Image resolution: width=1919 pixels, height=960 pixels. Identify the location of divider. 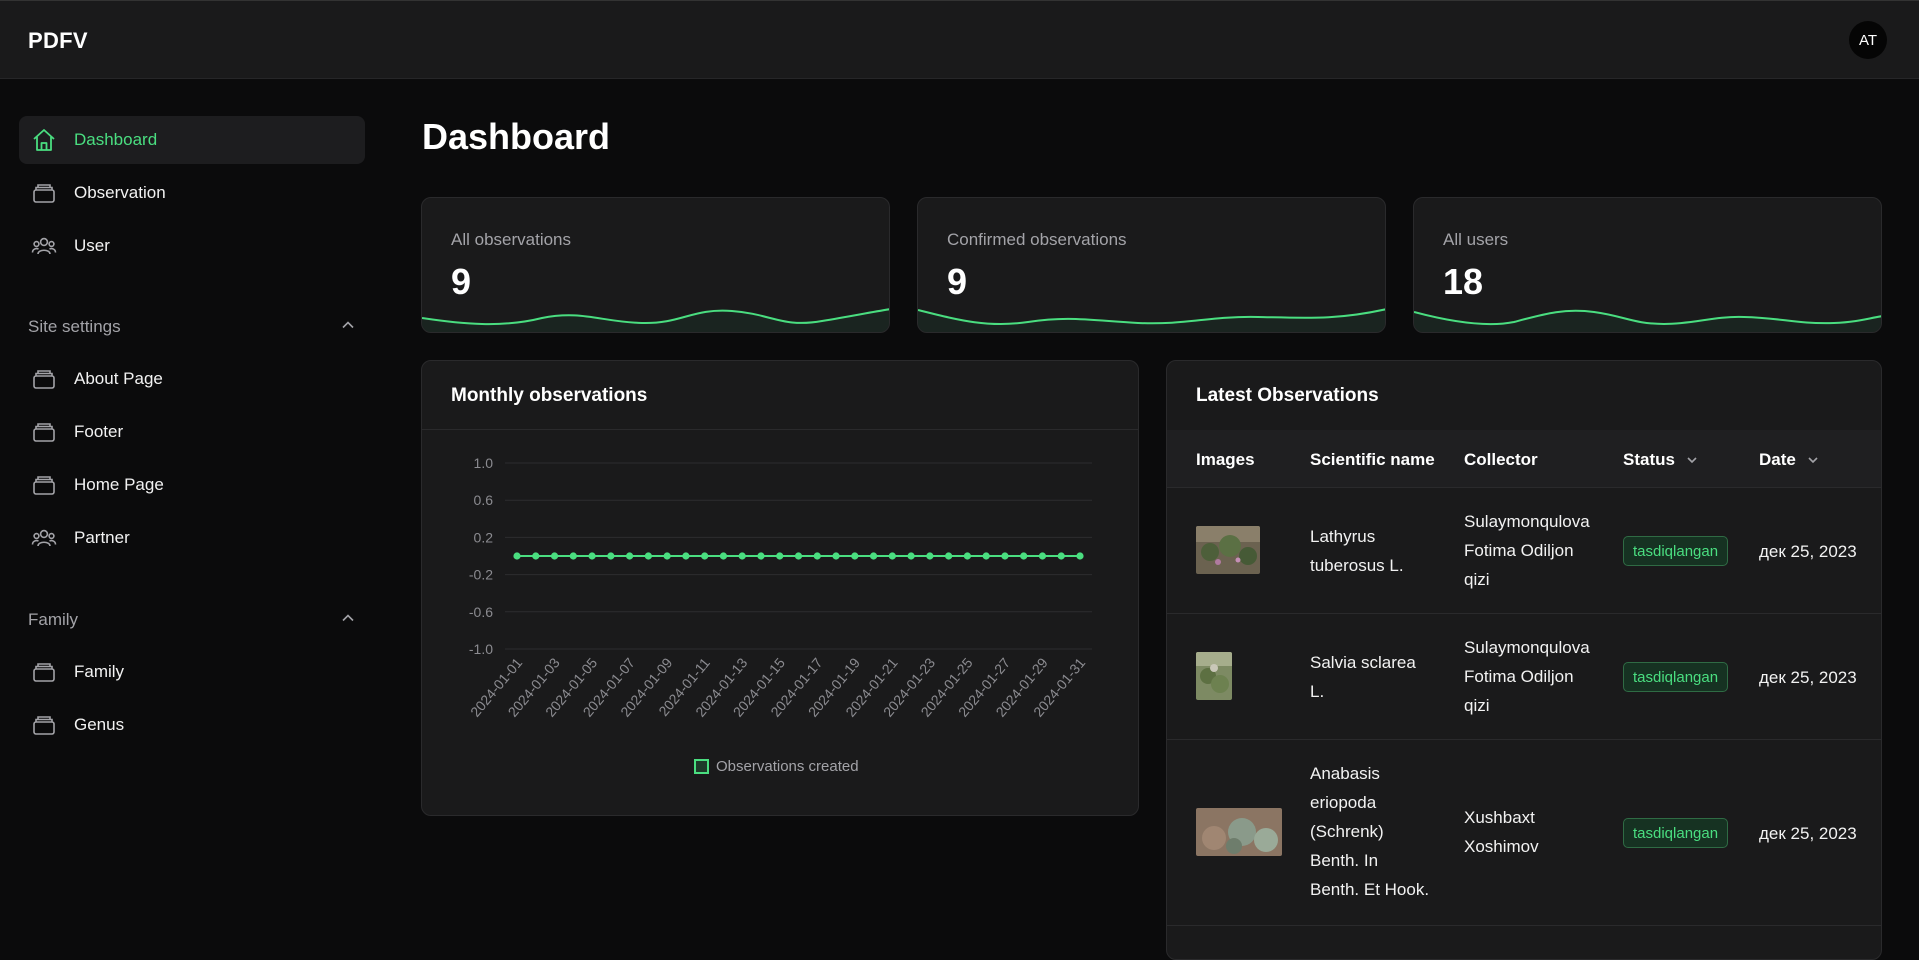
(780, 429).